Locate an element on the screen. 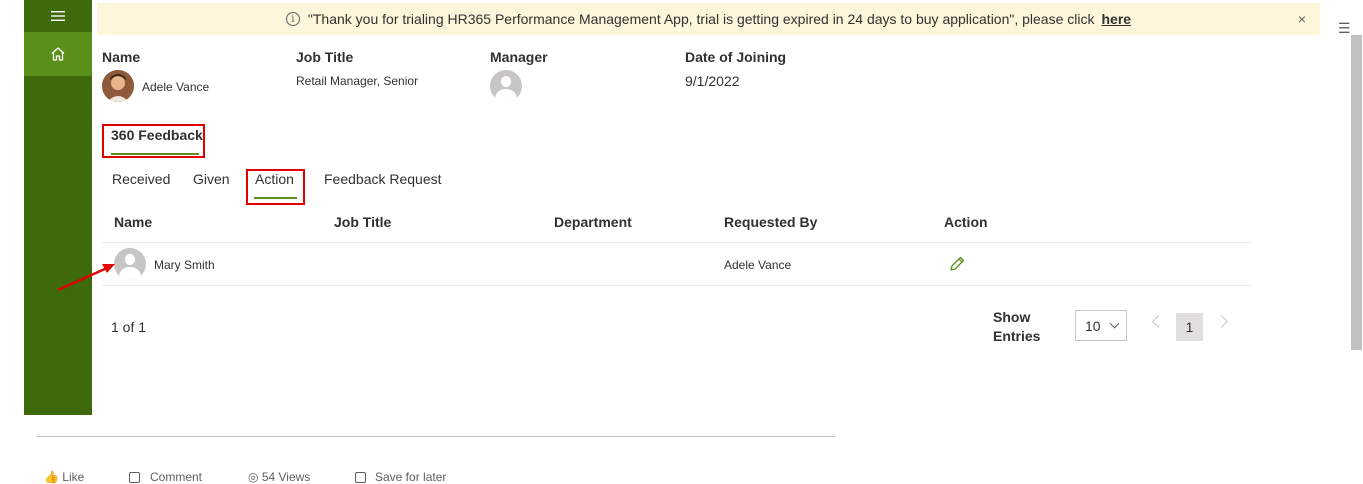 The image size is (1363, 484). job-title-header: Job Title is located at coordinates (325, 57).